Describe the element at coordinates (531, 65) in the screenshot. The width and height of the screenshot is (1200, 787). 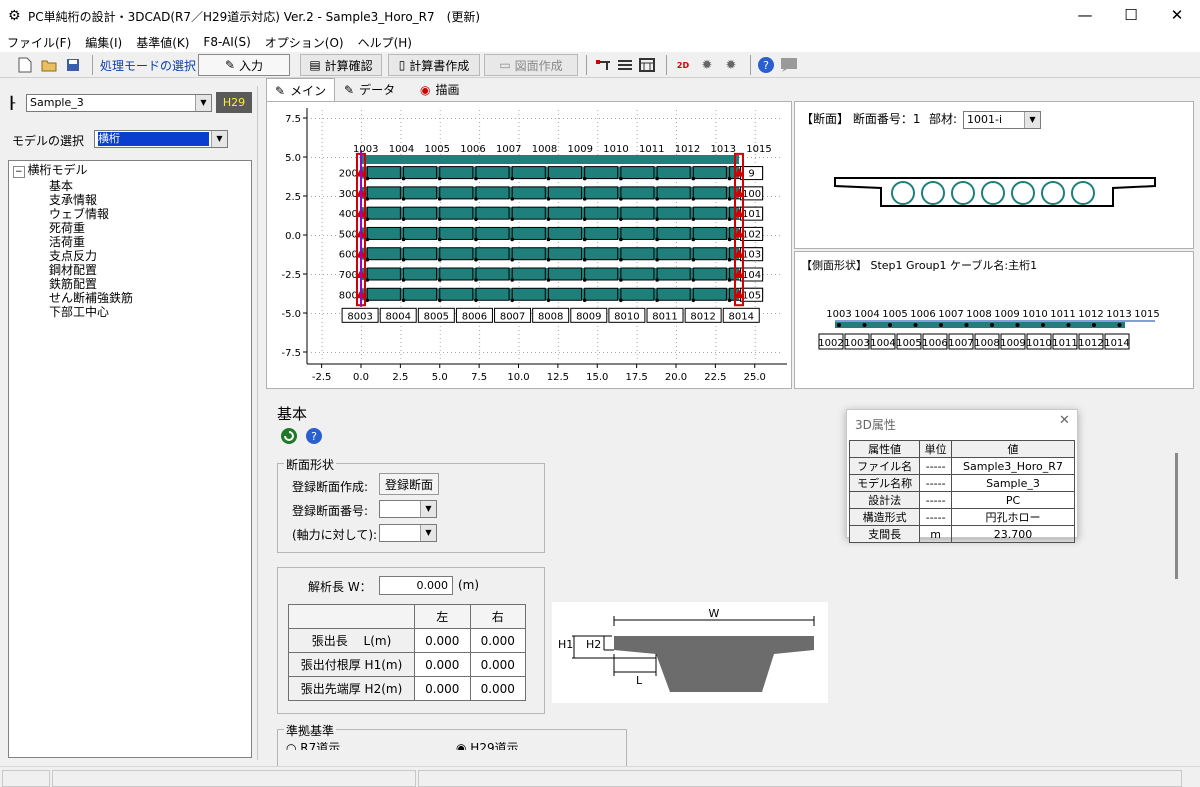
I see `drawing-button: ▭ 図面作成` at that location.